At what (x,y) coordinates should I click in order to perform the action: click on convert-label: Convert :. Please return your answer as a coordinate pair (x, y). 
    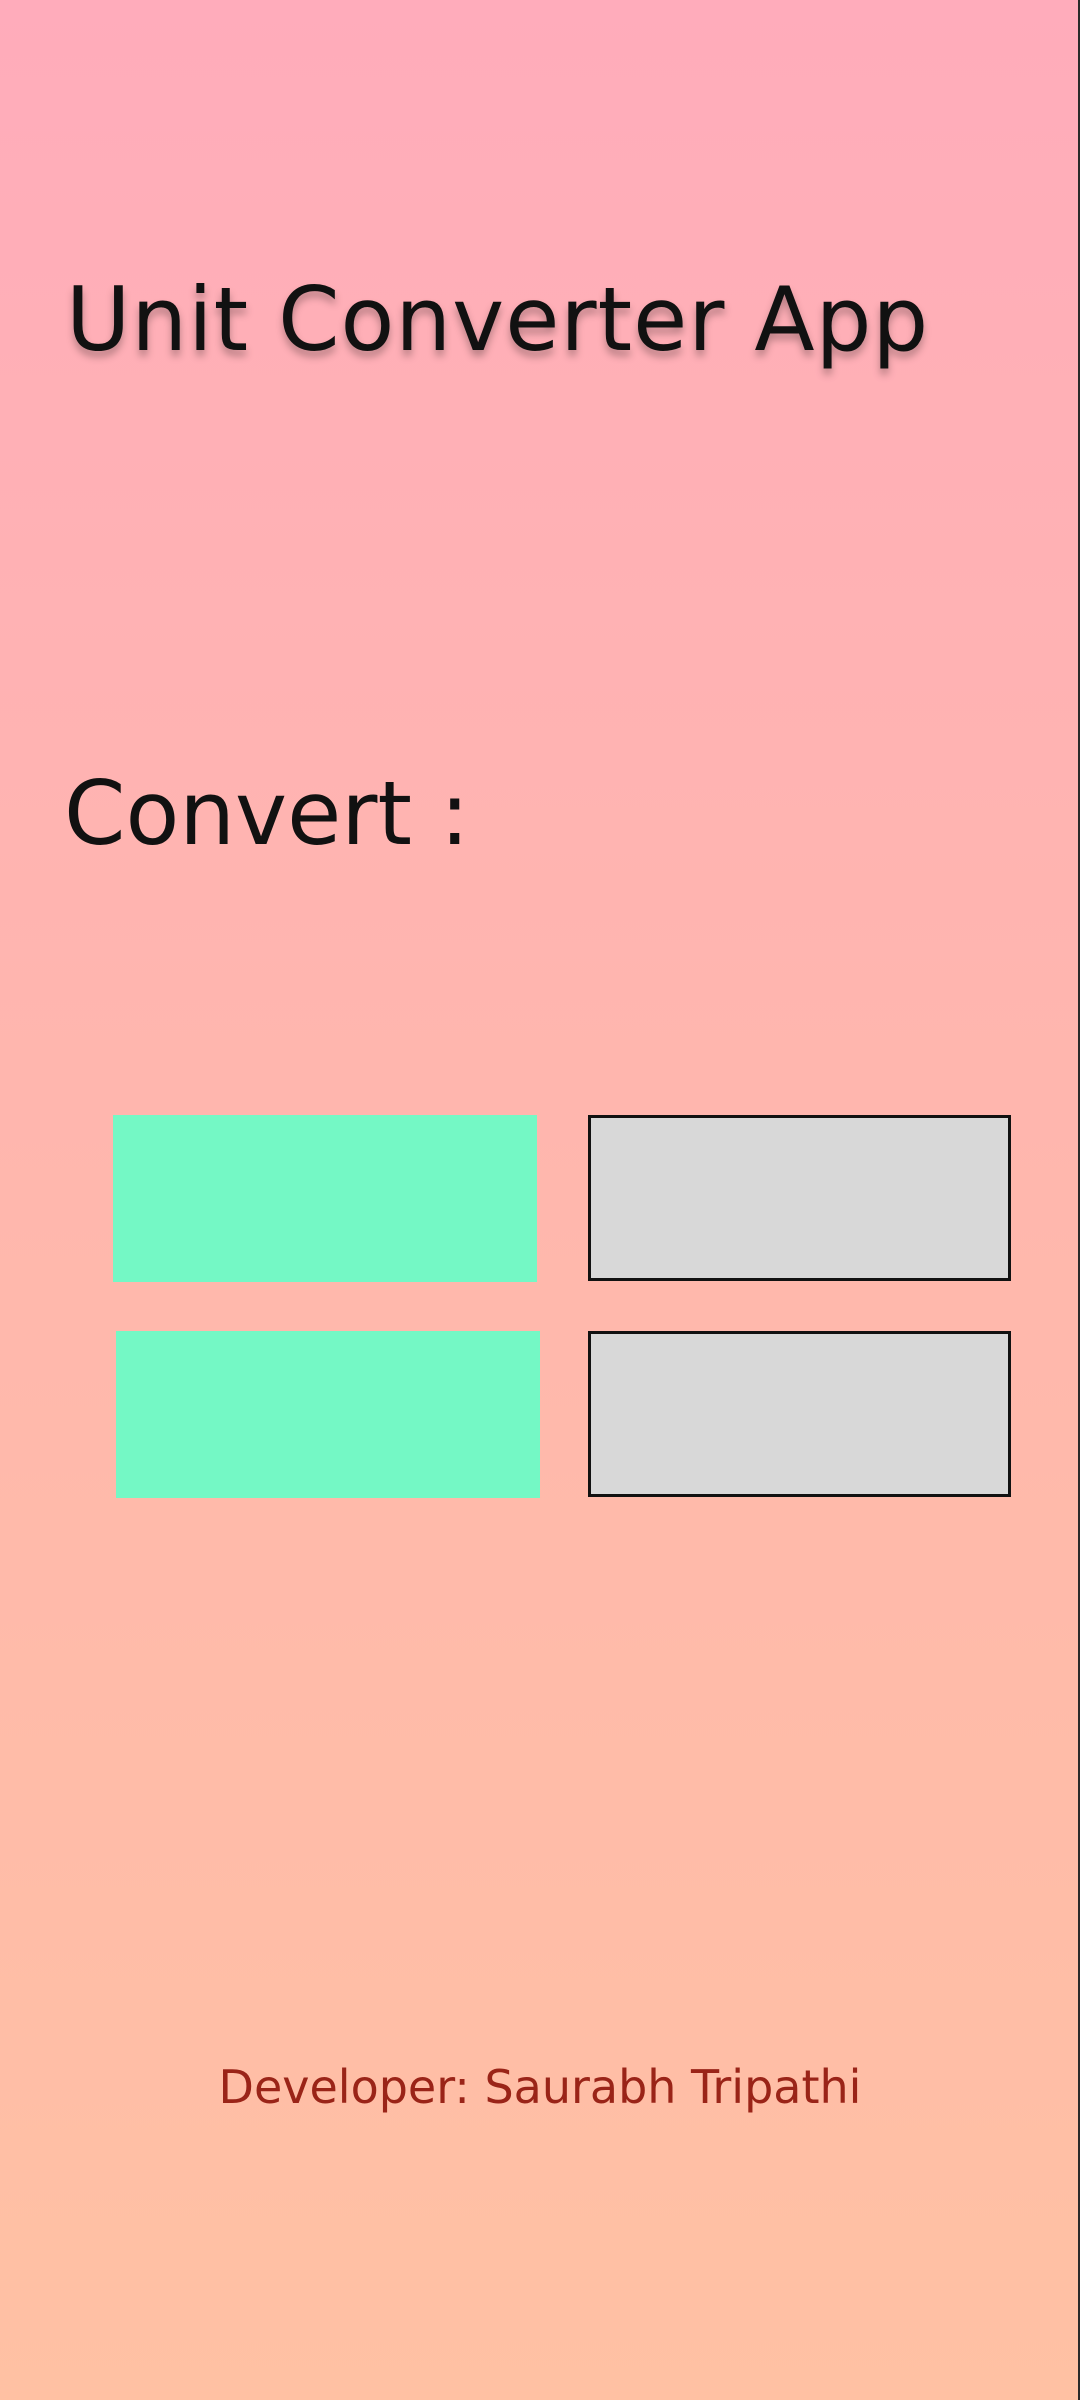
    Looking at the image, I should click on (267, 813).